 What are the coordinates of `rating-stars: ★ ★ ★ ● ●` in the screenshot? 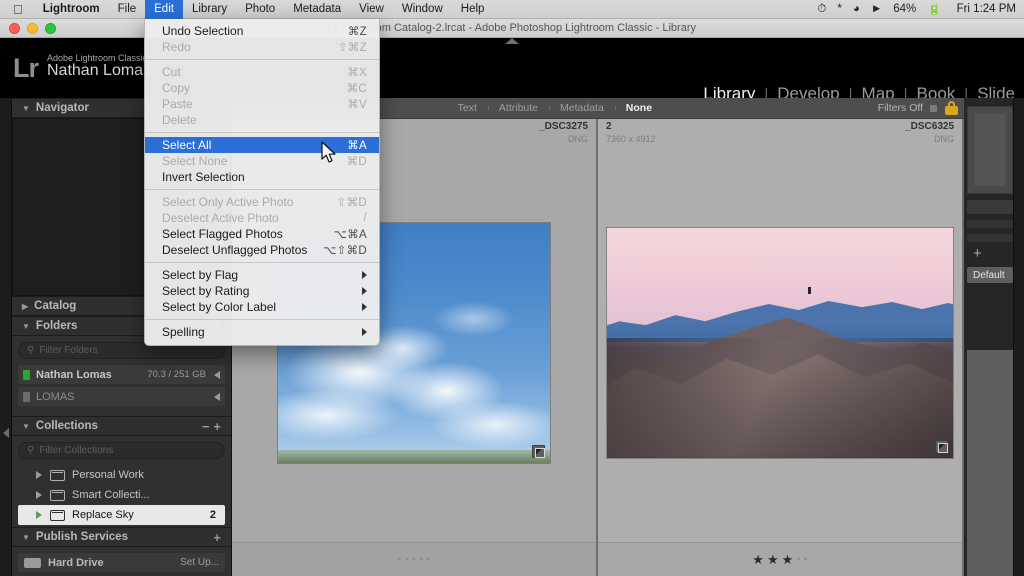 It's located at (779, 559).